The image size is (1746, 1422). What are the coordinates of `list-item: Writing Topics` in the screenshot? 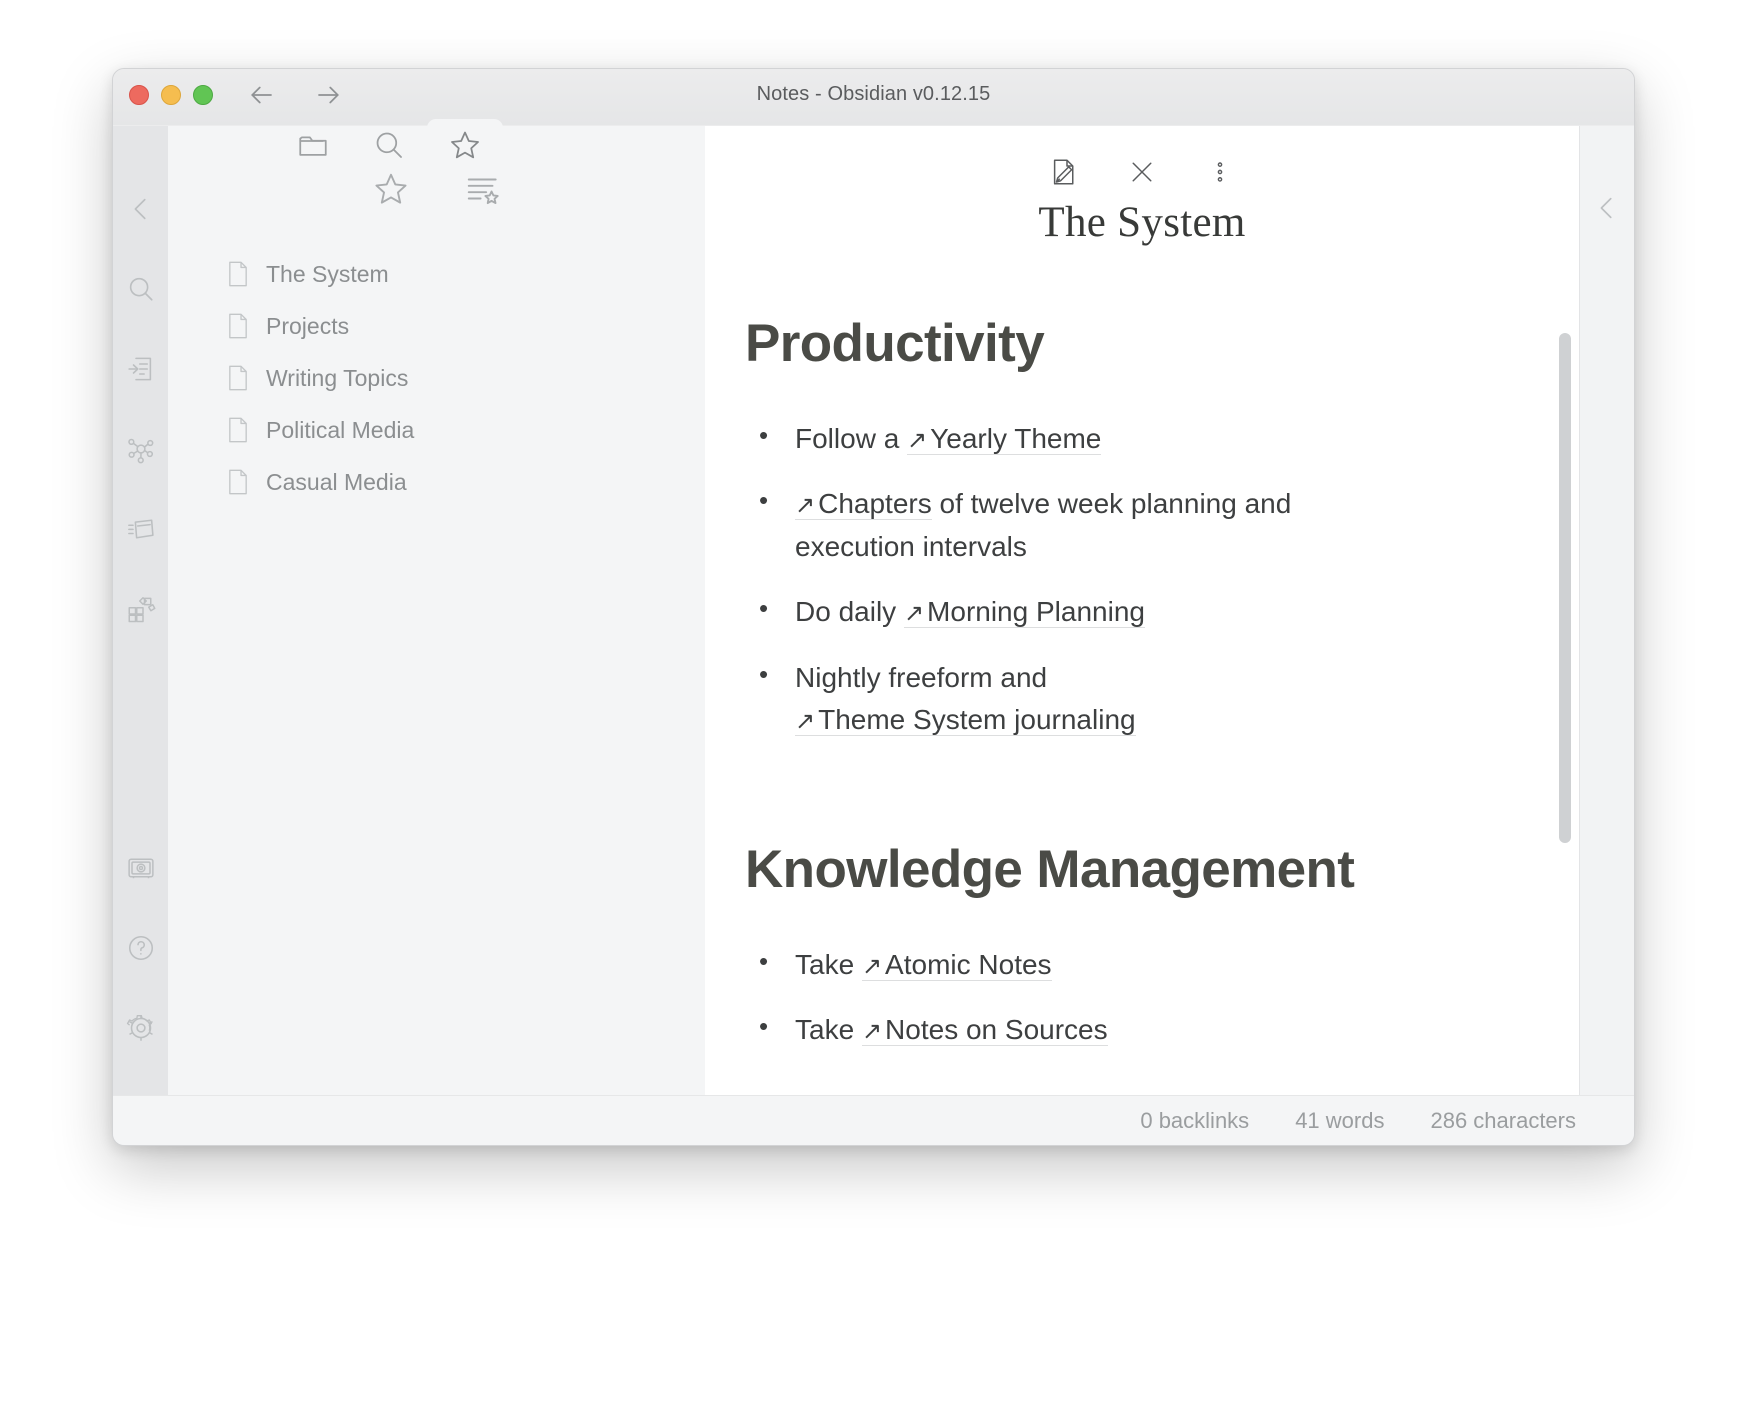 It's located at (436, 378).